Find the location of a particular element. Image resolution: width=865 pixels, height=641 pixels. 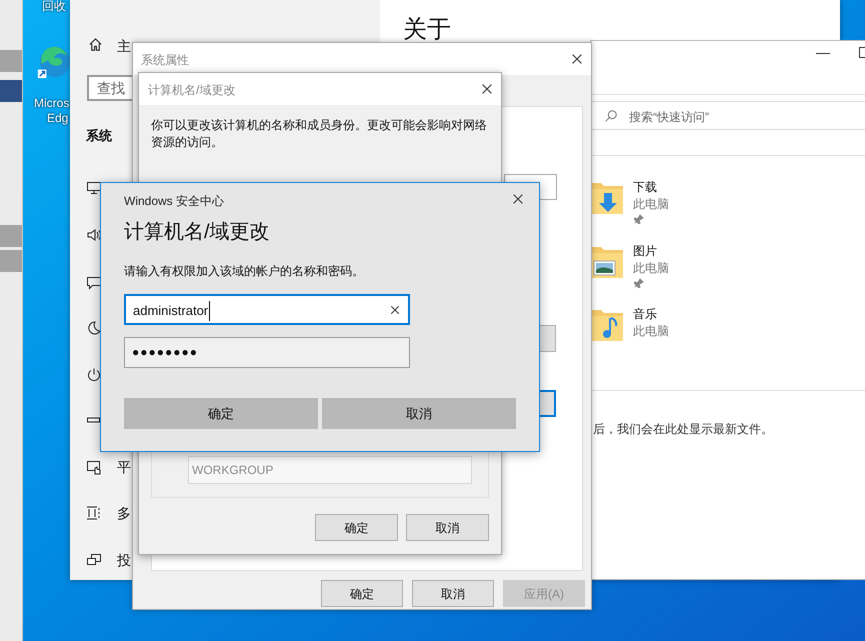

tablet-icon is located at coordinates (94, 467).